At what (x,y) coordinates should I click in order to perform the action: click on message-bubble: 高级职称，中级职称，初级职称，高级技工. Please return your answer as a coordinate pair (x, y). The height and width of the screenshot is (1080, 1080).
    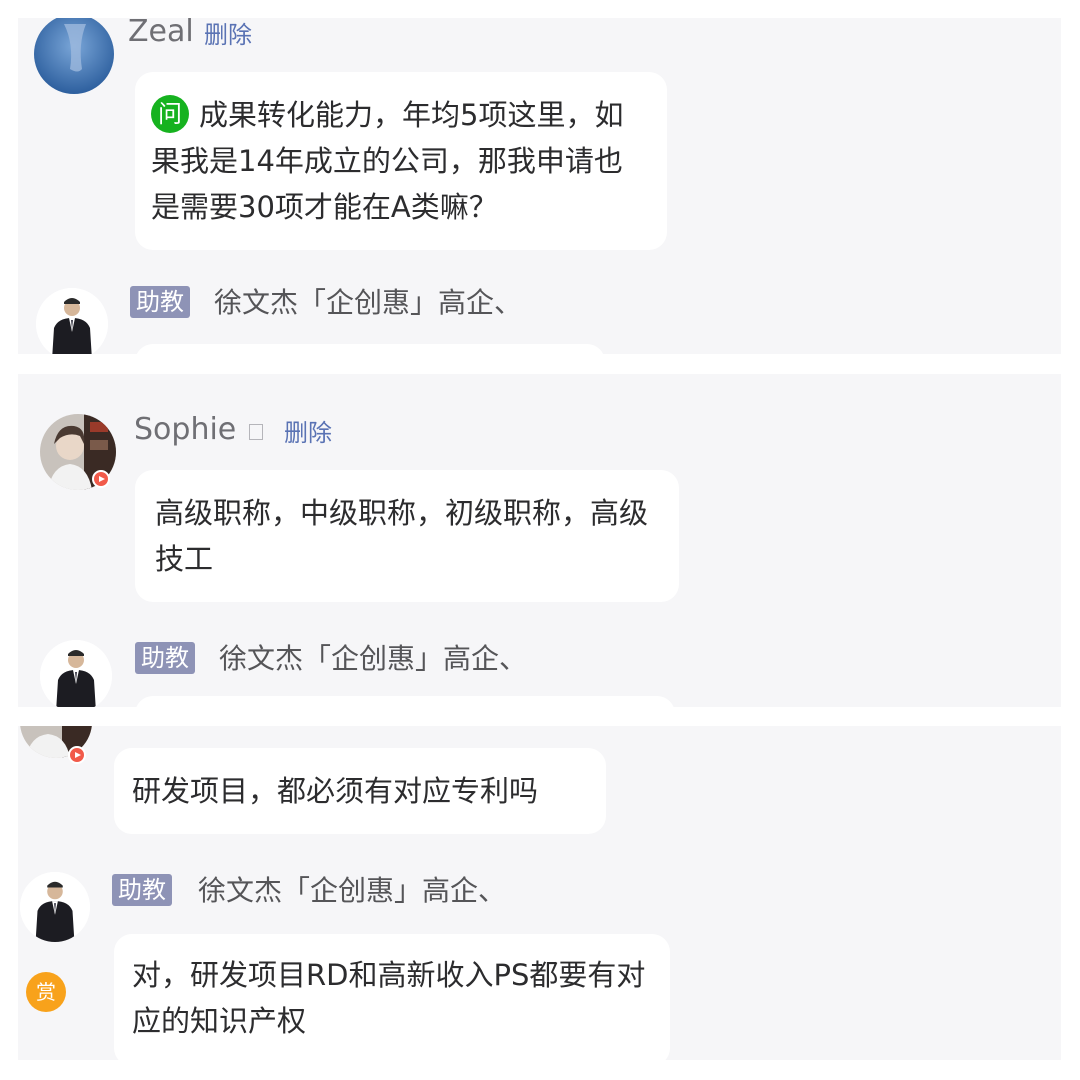
    Looking at the image, I should click on (407, 536).